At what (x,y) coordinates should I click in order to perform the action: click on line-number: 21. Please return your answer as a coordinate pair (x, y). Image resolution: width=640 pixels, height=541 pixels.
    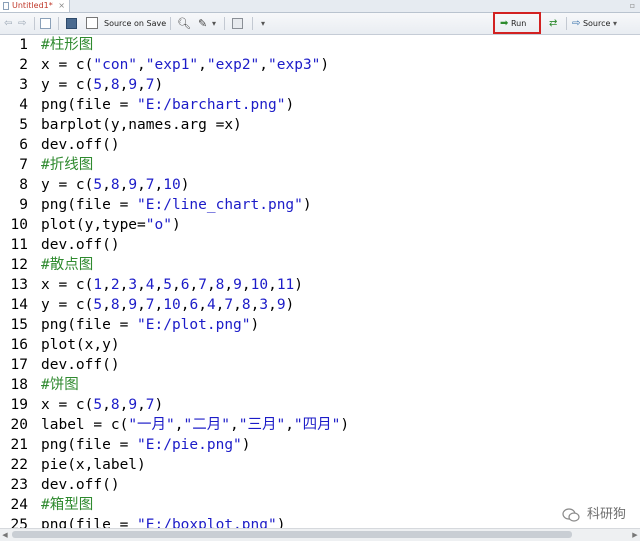
    Looking at the image, I should click on (19, 445).